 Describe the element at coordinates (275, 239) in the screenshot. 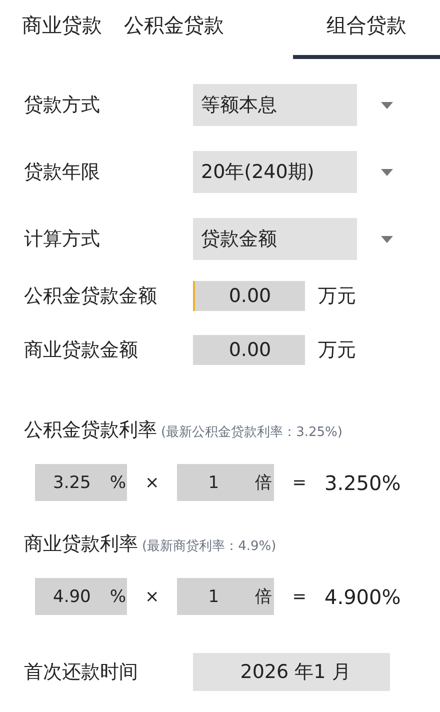

I see `dropdown: 贷款金额` at that location.